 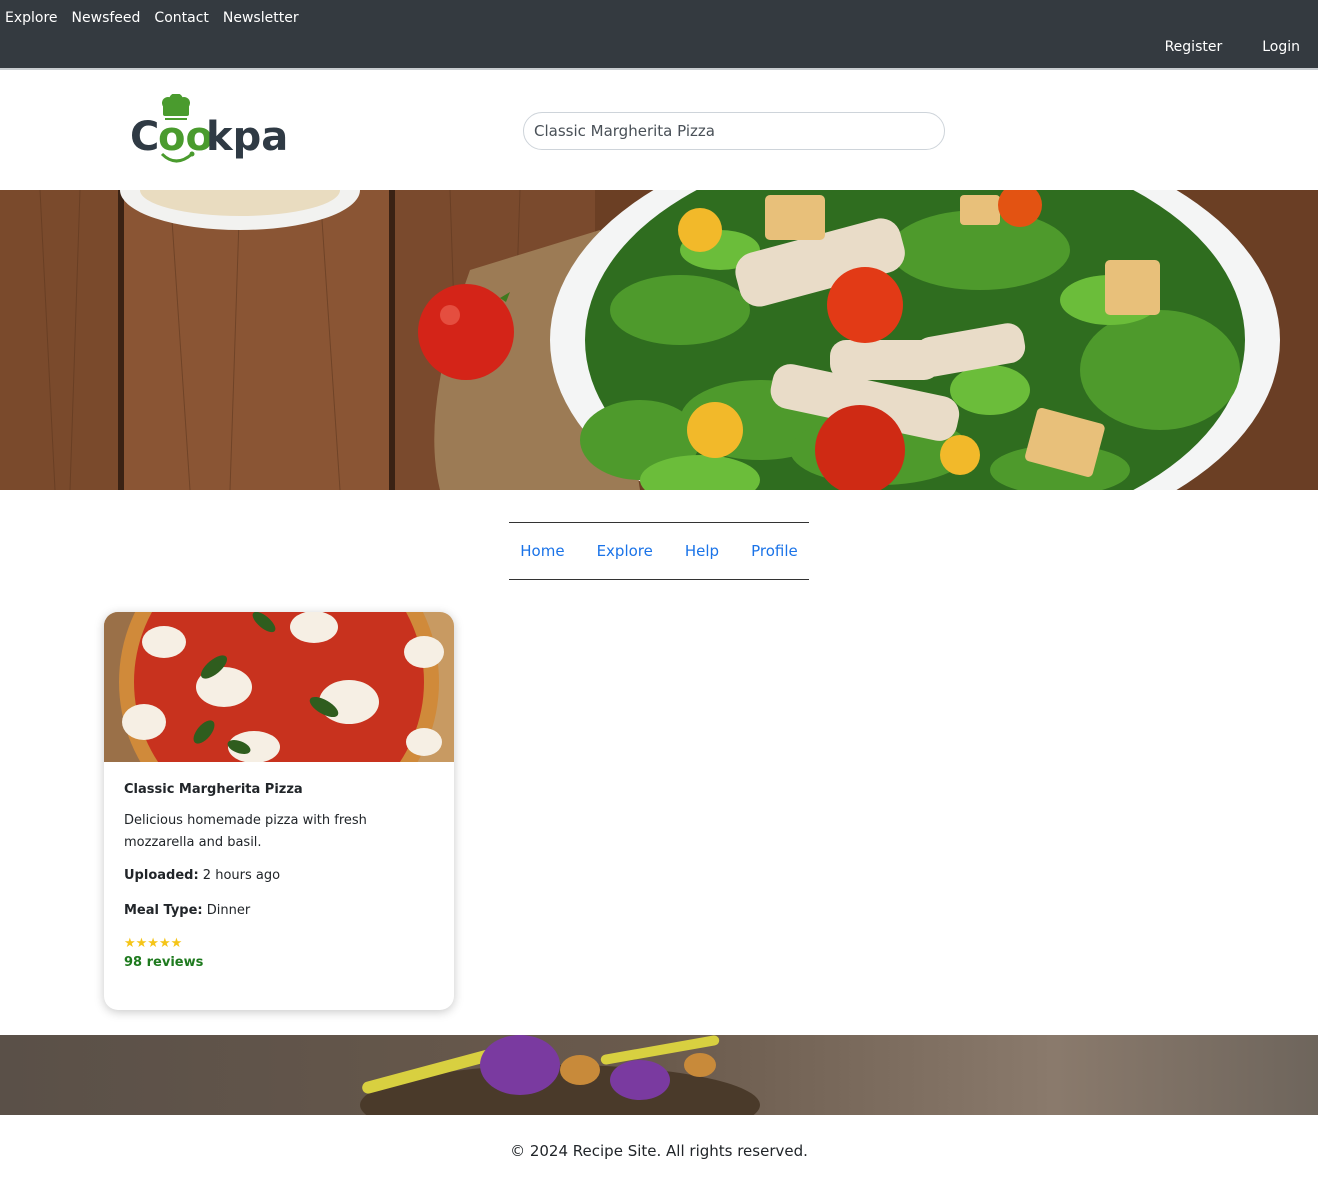 What do you see at coordinates (625, 551) in the screenshot?
I see `subnav-explore: Explore` at bounding box center [625, 551].